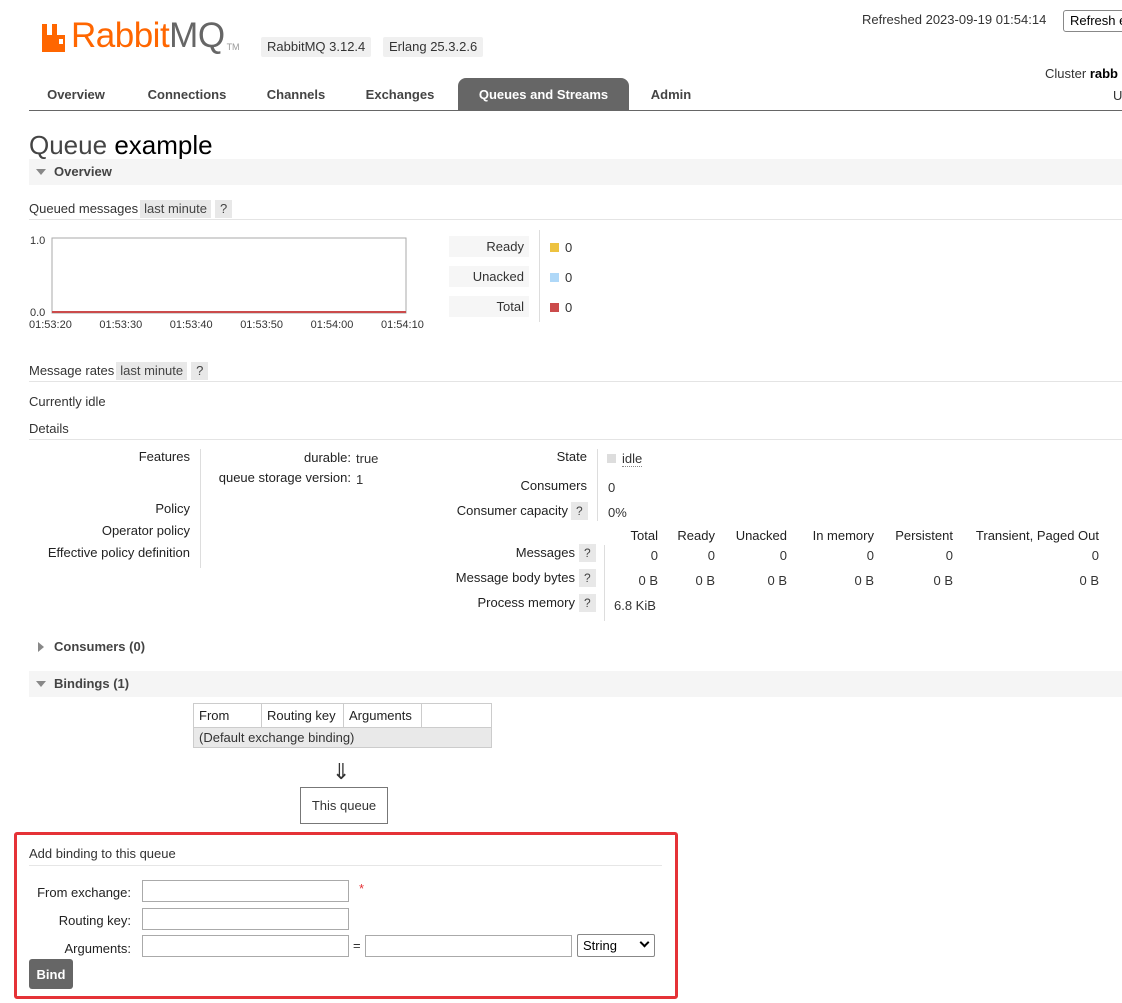  Describe the element at coordinates (197, 35) in the screenshot. I see `logo-text-mq: MQ` at that location.